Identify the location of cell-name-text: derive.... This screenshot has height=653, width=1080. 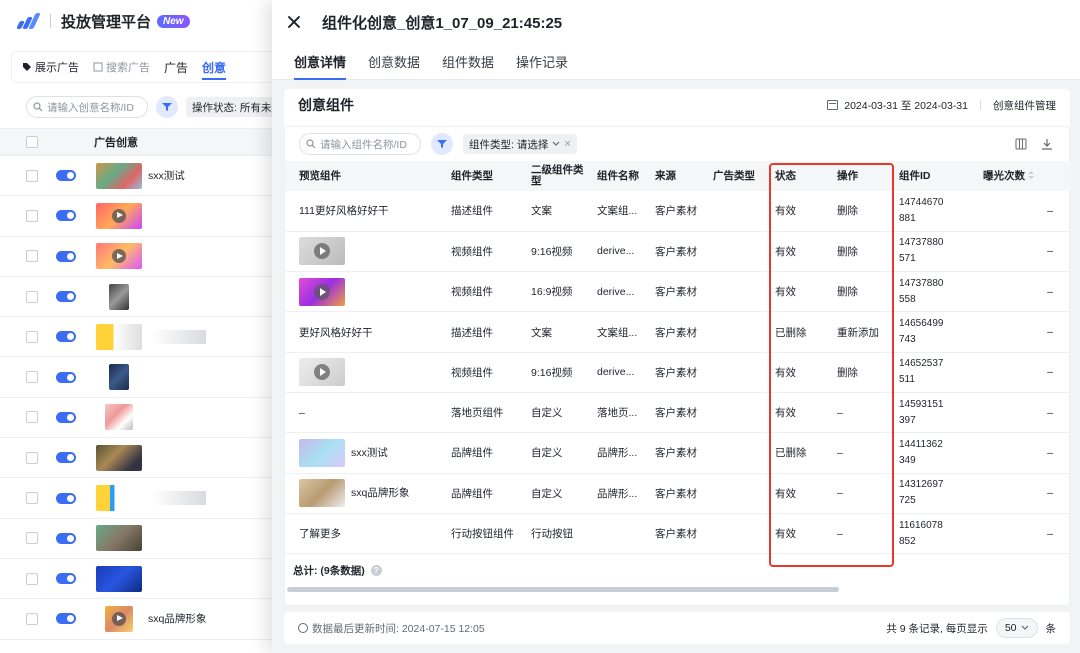
(616, 251).